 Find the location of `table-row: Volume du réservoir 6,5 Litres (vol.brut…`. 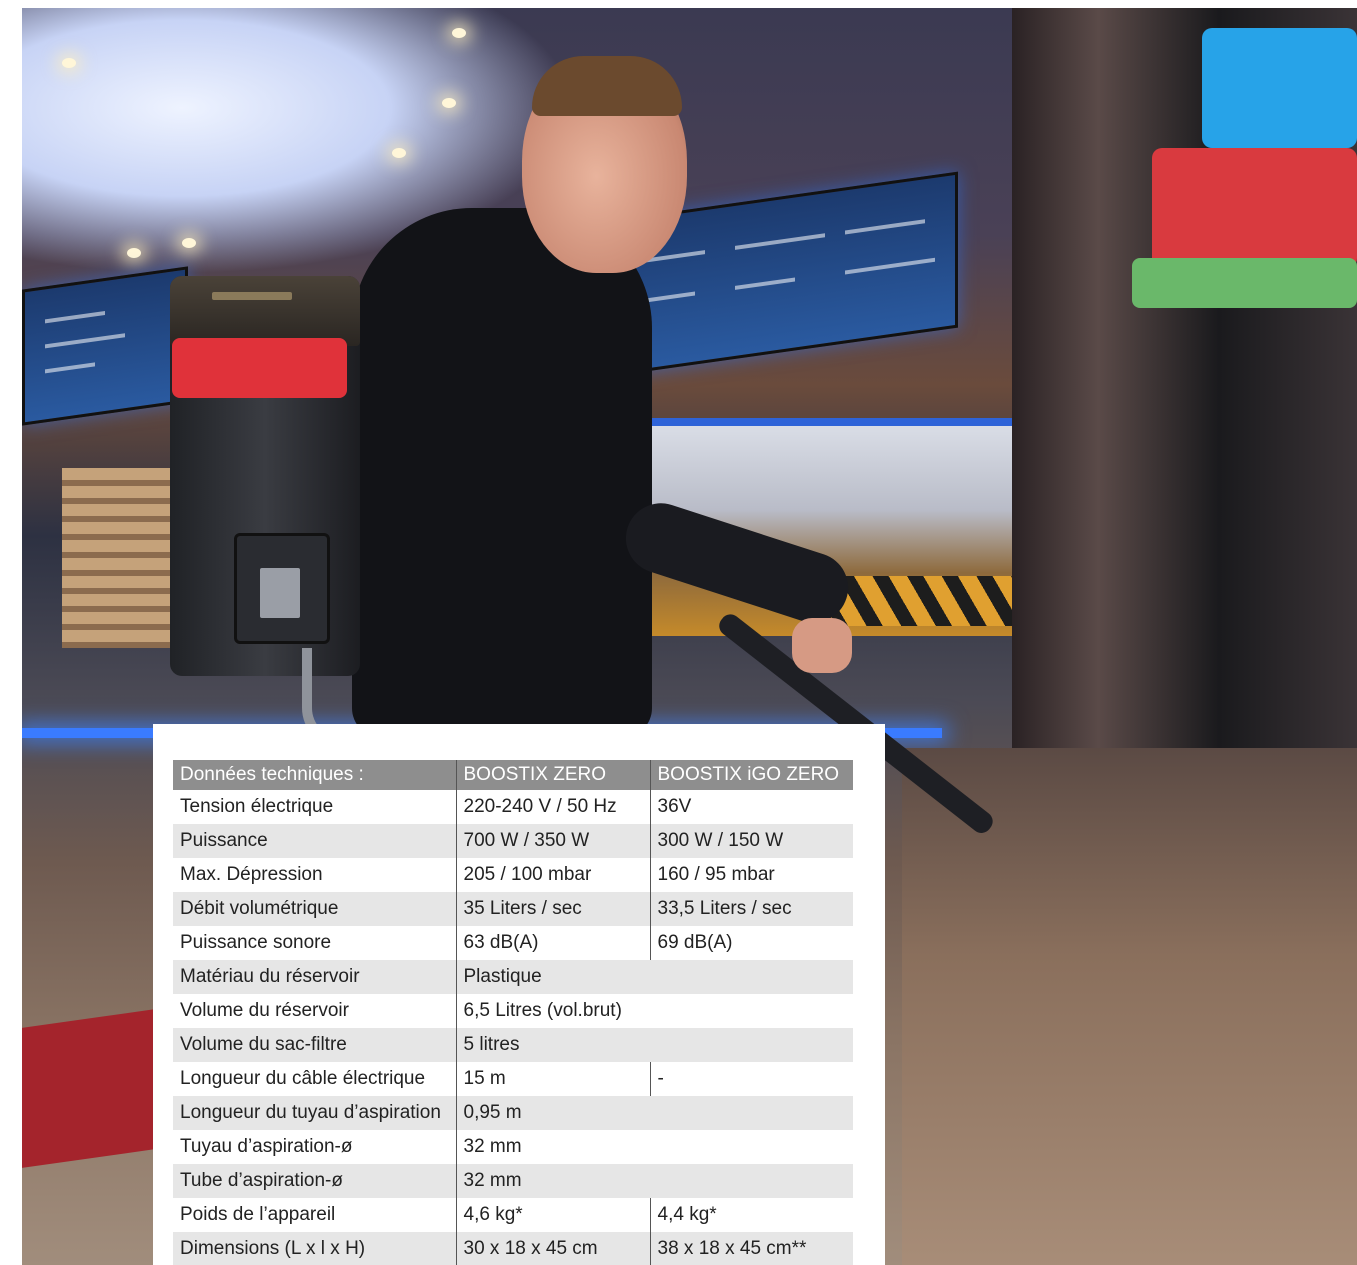

table-row: Volume du réservoir 6,5 Litres (vol.brut… is located at coordinates (513, 1011).